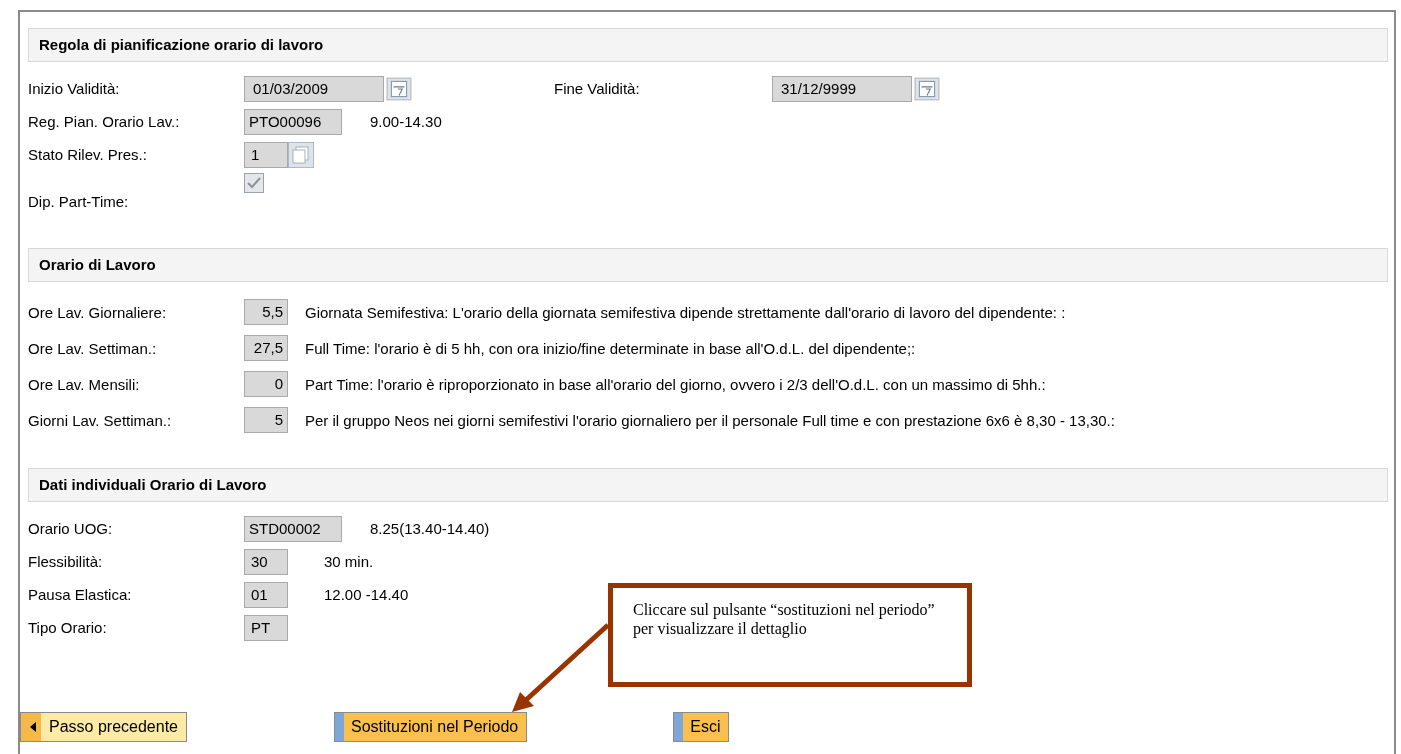 This screenshot has width=1401, height=754. I want to click on field-label: Giorni Lav. Settiman.:, so click(100, 420).